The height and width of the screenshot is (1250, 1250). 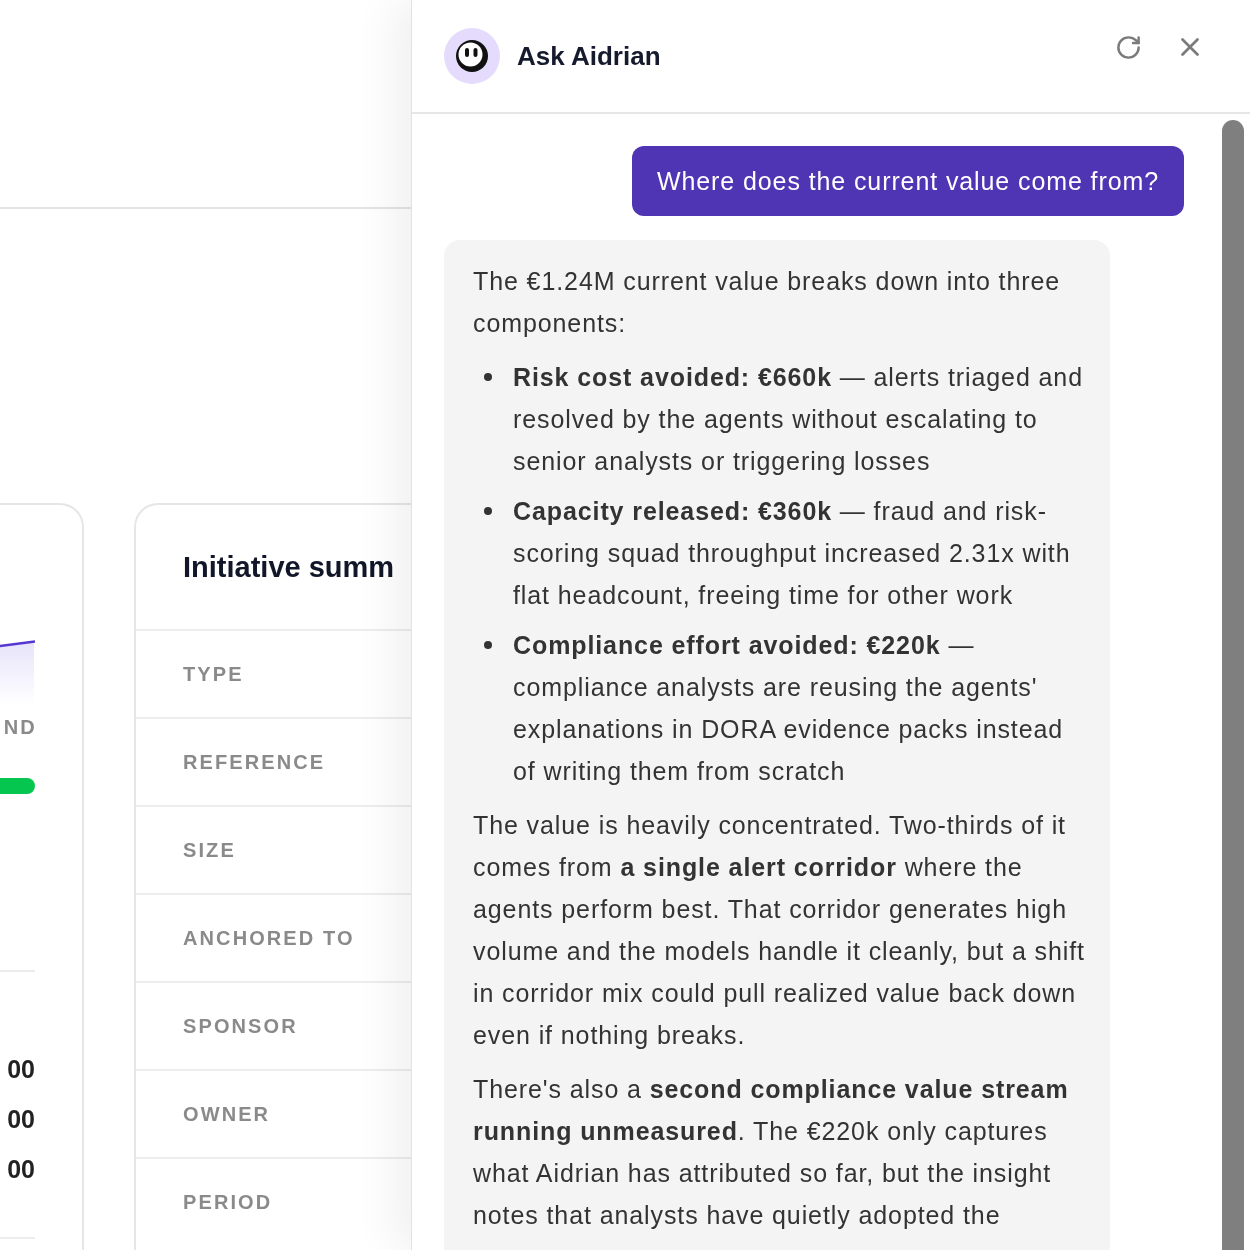 I want to click on field-label: ANCHORED TO, so click(x=269, y=938).